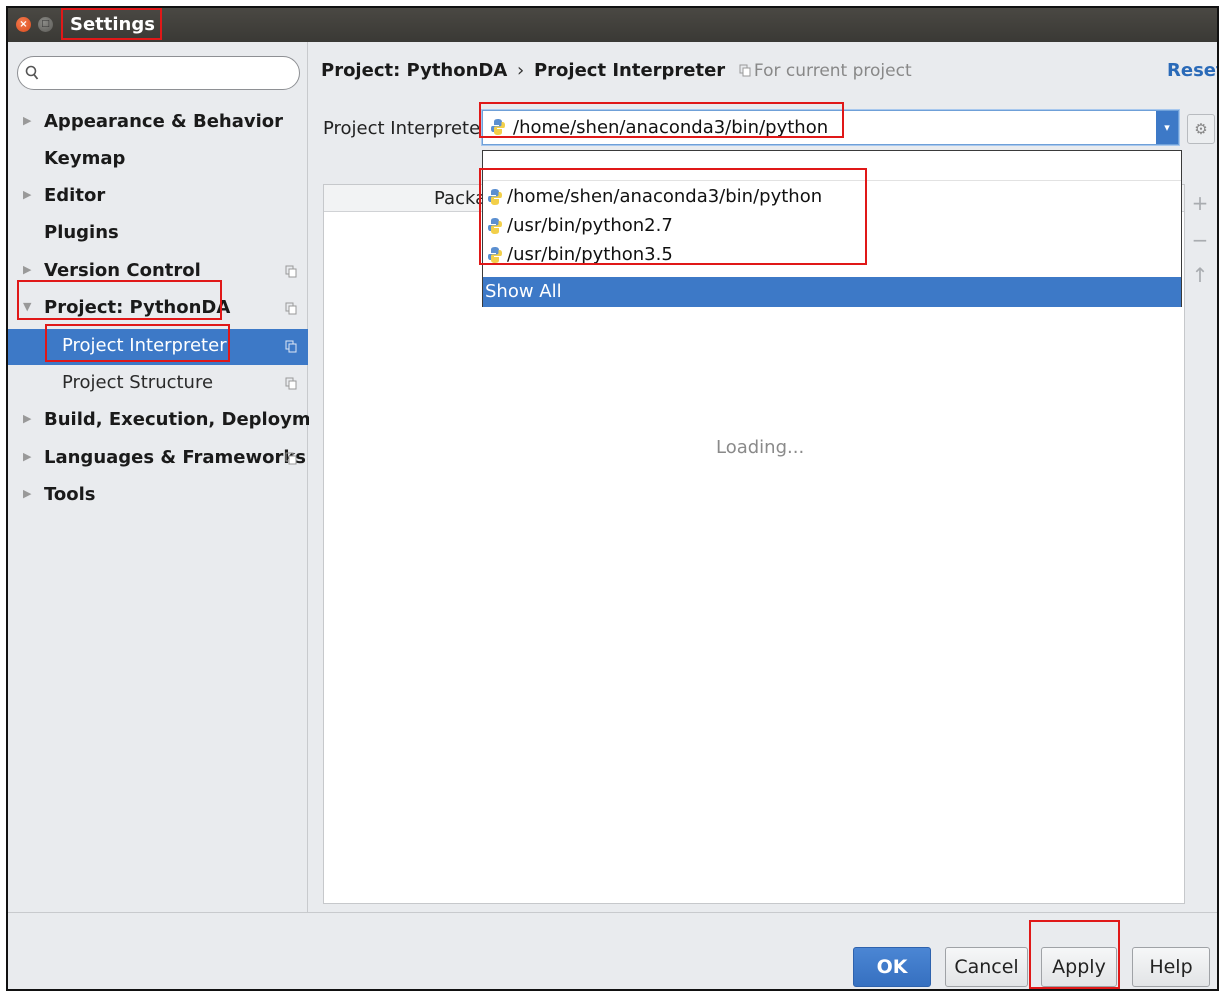  Describe the element at coordinates (671, 127) in the screenshot. I see `interpreter-value: /home/shen/anaconda3/bin/python` at that location.